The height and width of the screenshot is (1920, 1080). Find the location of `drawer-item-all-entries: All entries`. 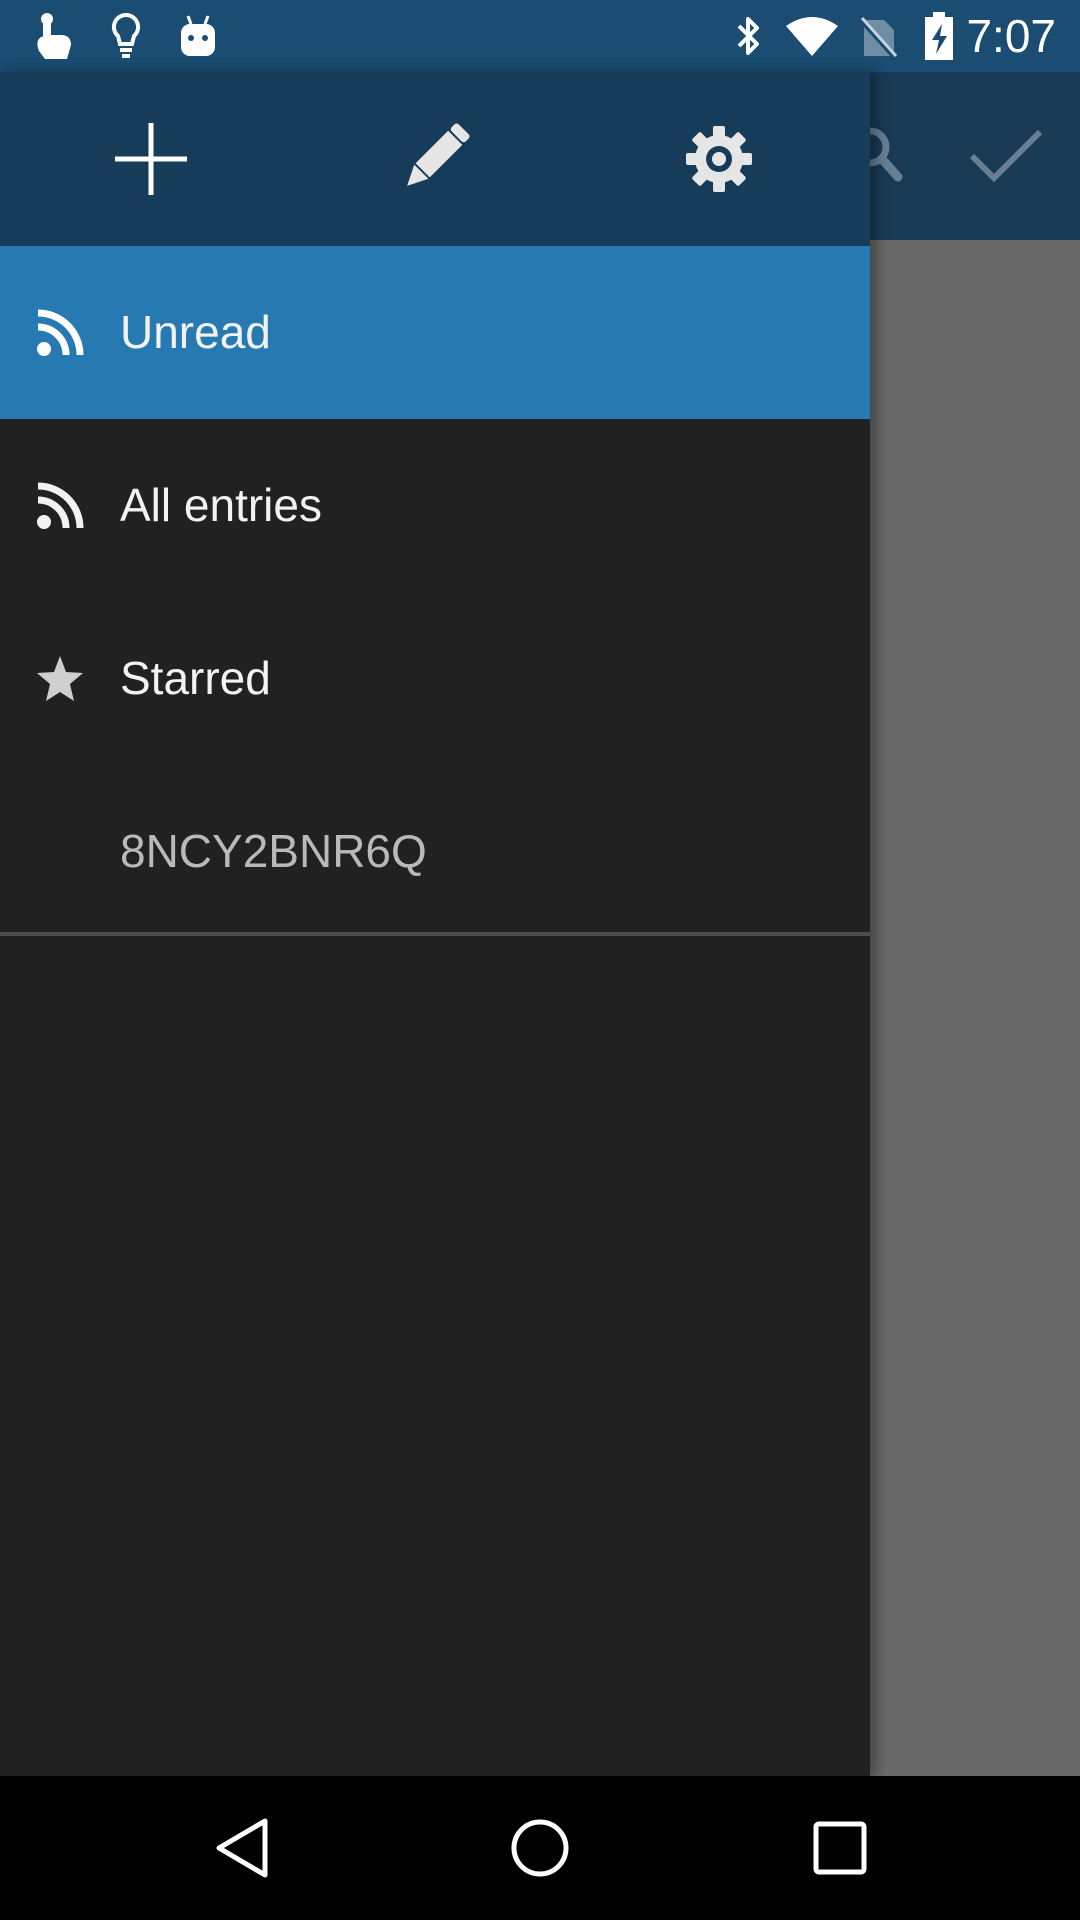

drawer-item-all-entries: All entries is located at coordinates (435, 505).